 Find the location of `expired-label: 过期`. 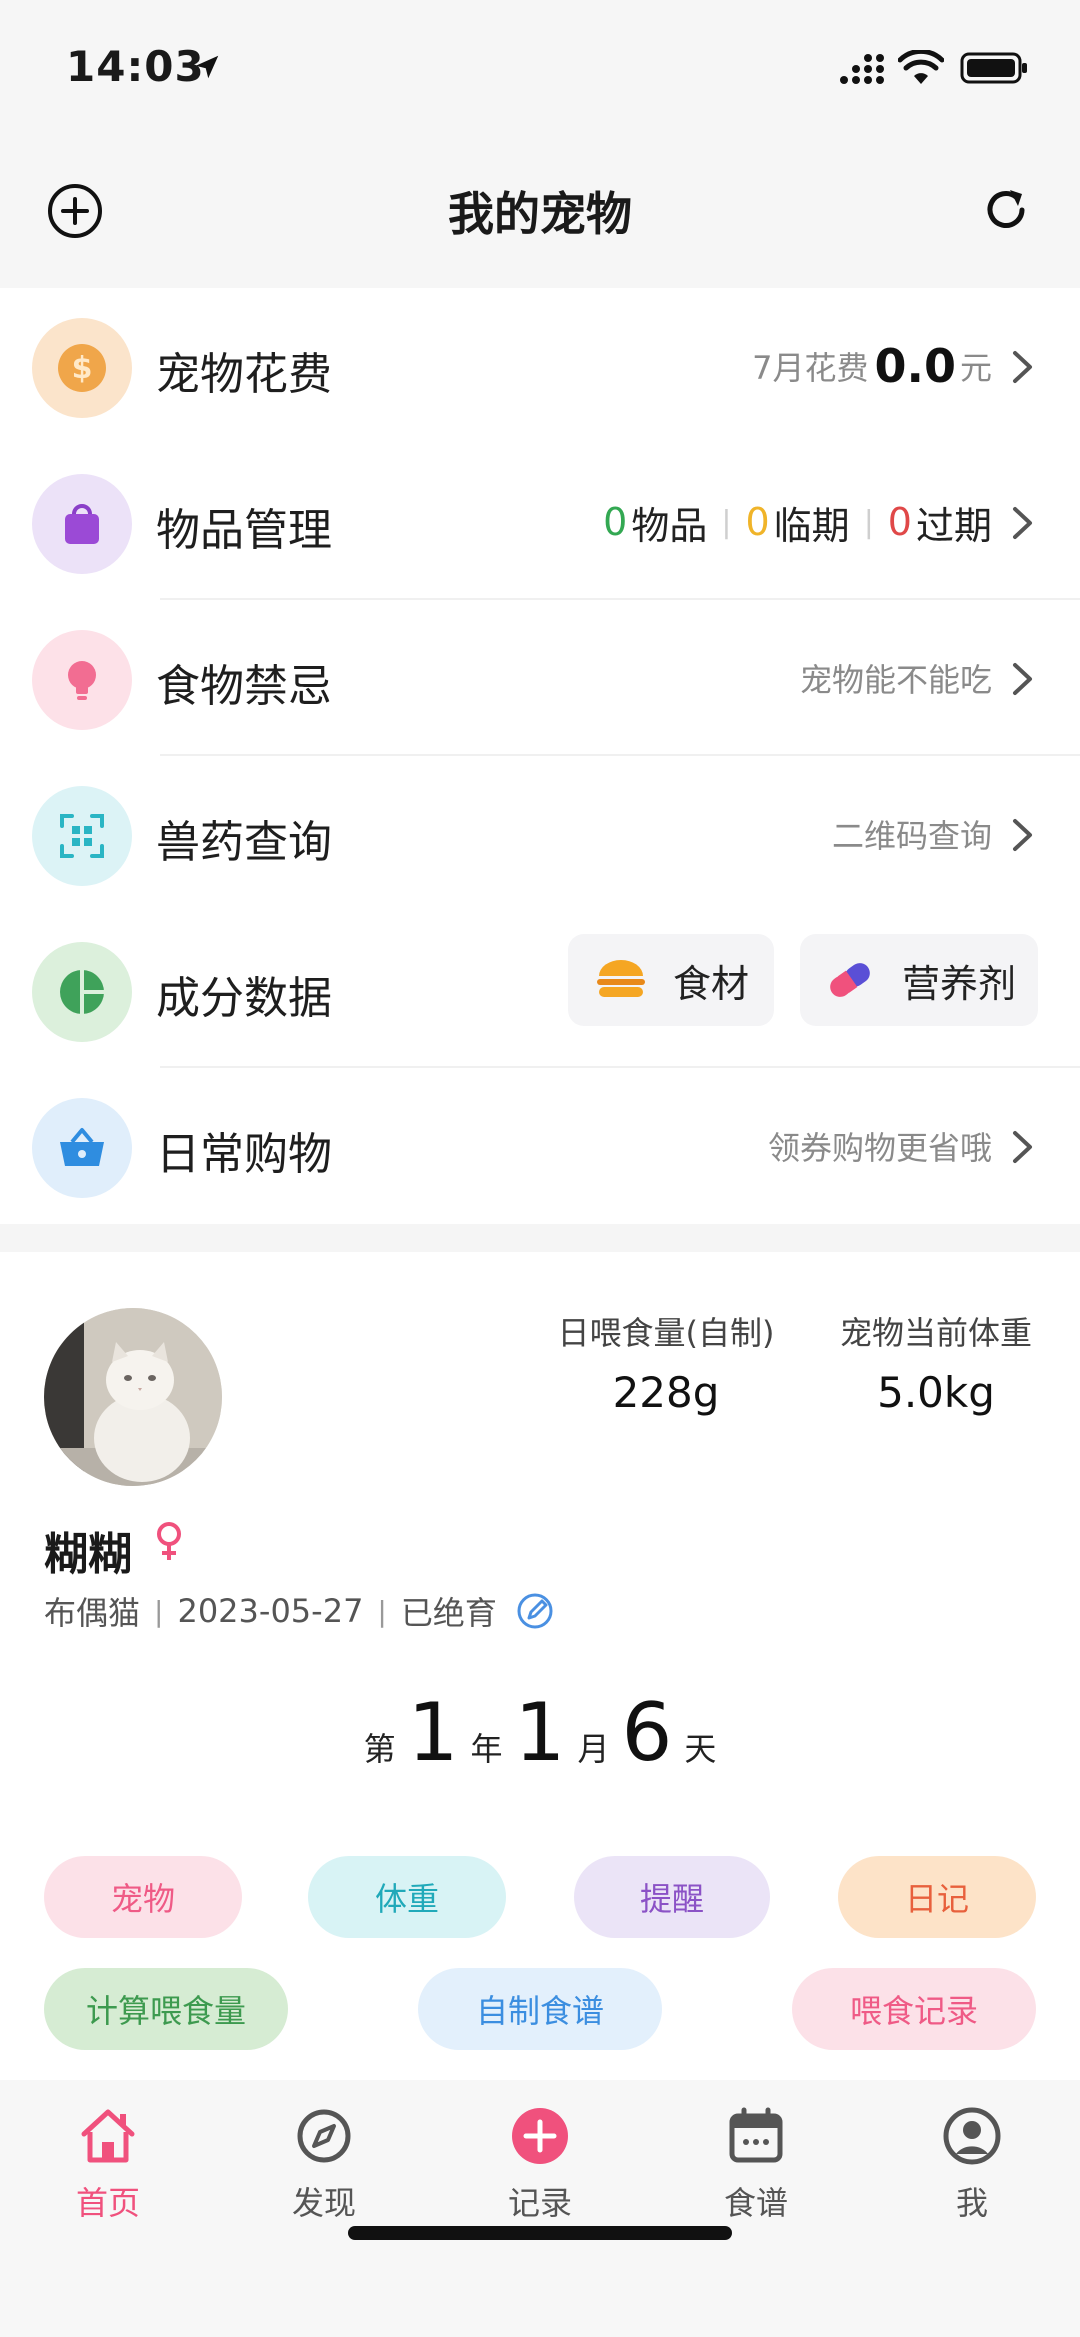

expired-label: 过期 is located at coordinates (953, 525).